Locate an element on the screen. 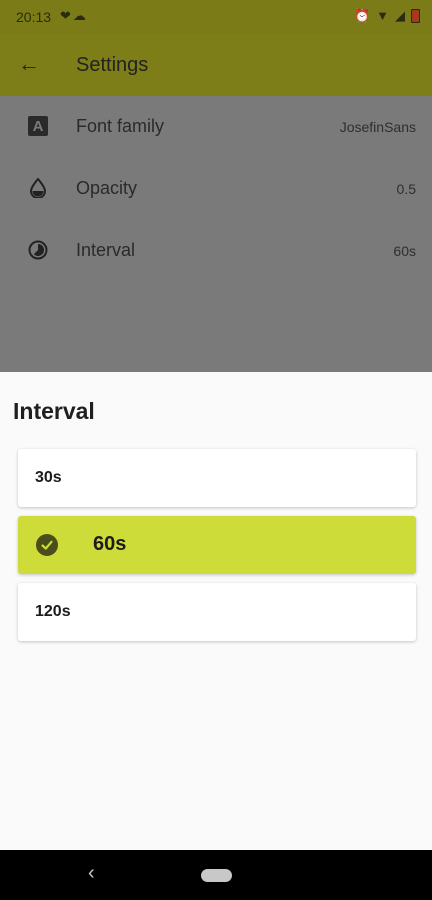 The image size is (432, 900). setting-label: Interval is located at coordinates (106, 250).